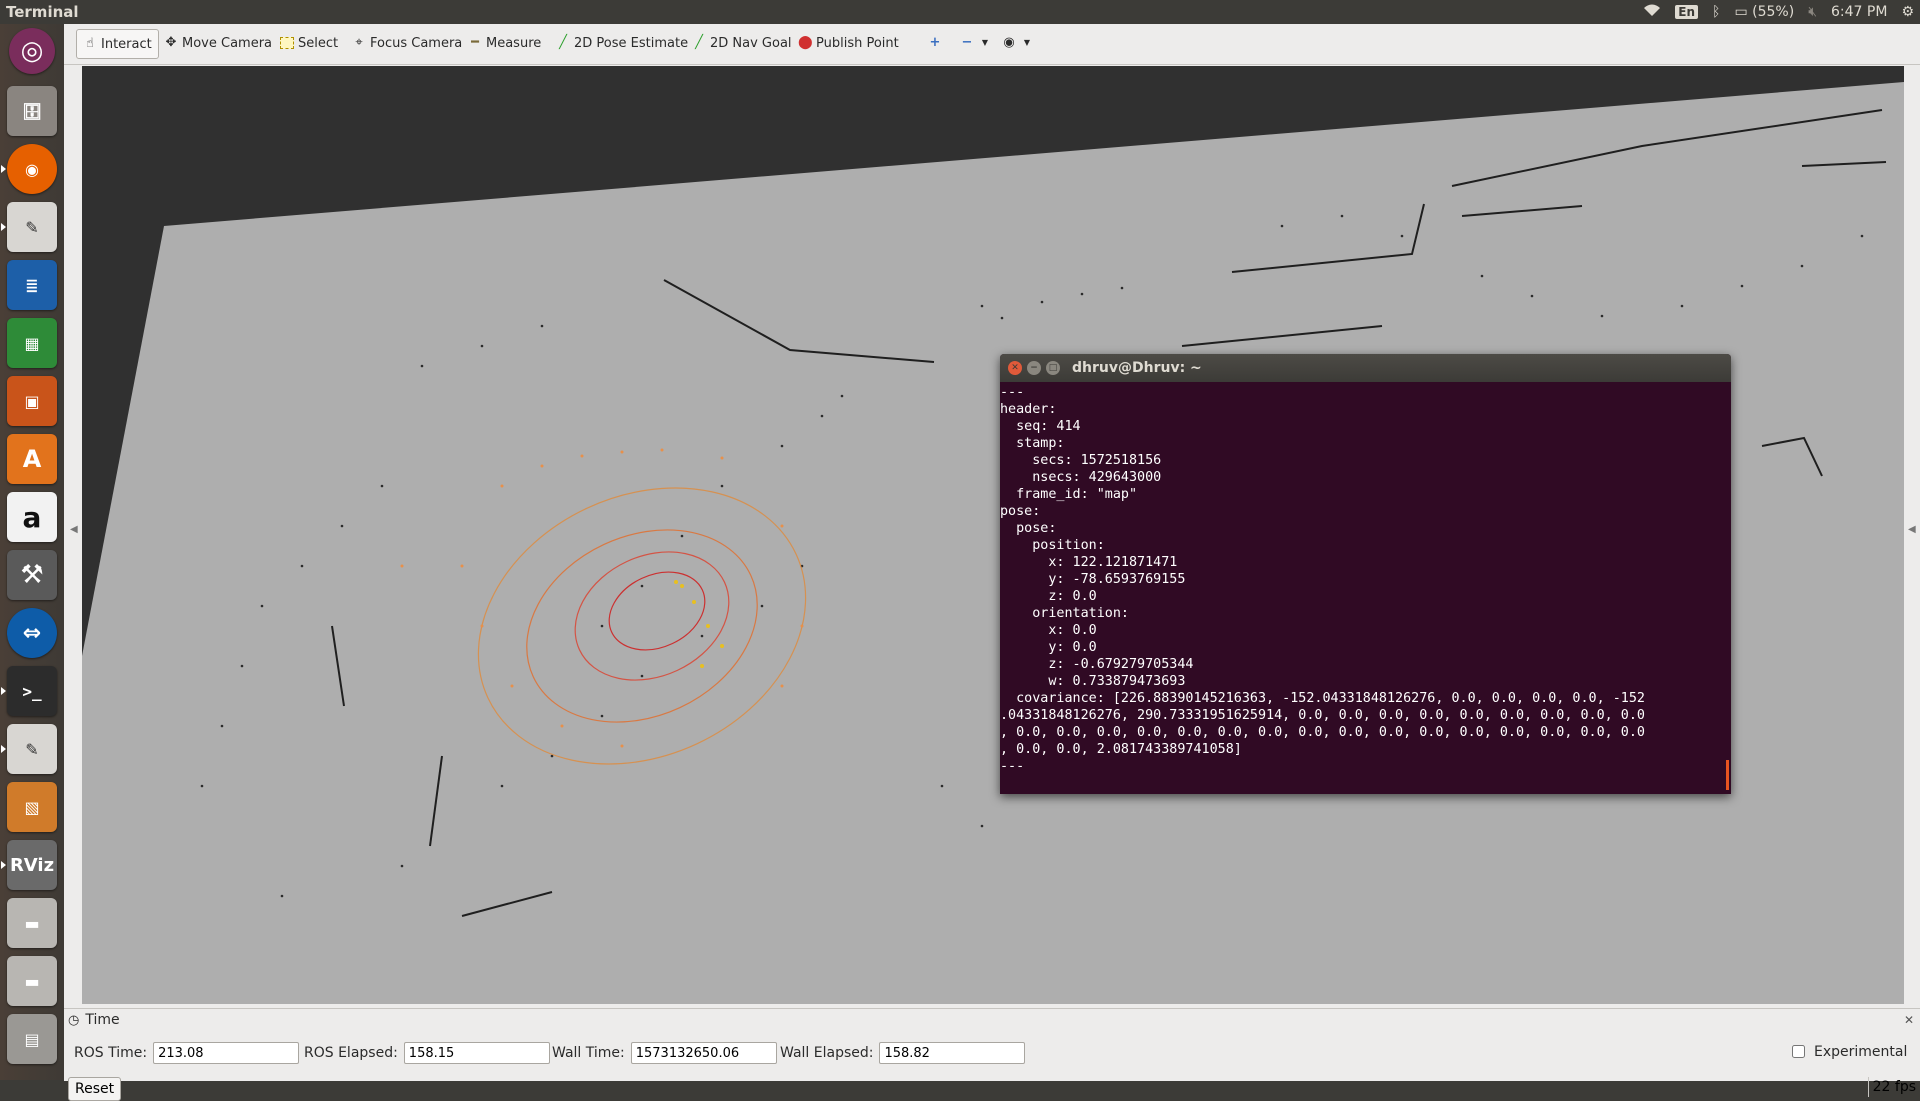 The height and width of the screenshot is (1101, 1920). I want to click on trash-icon: ▤, so click(32, 1039).